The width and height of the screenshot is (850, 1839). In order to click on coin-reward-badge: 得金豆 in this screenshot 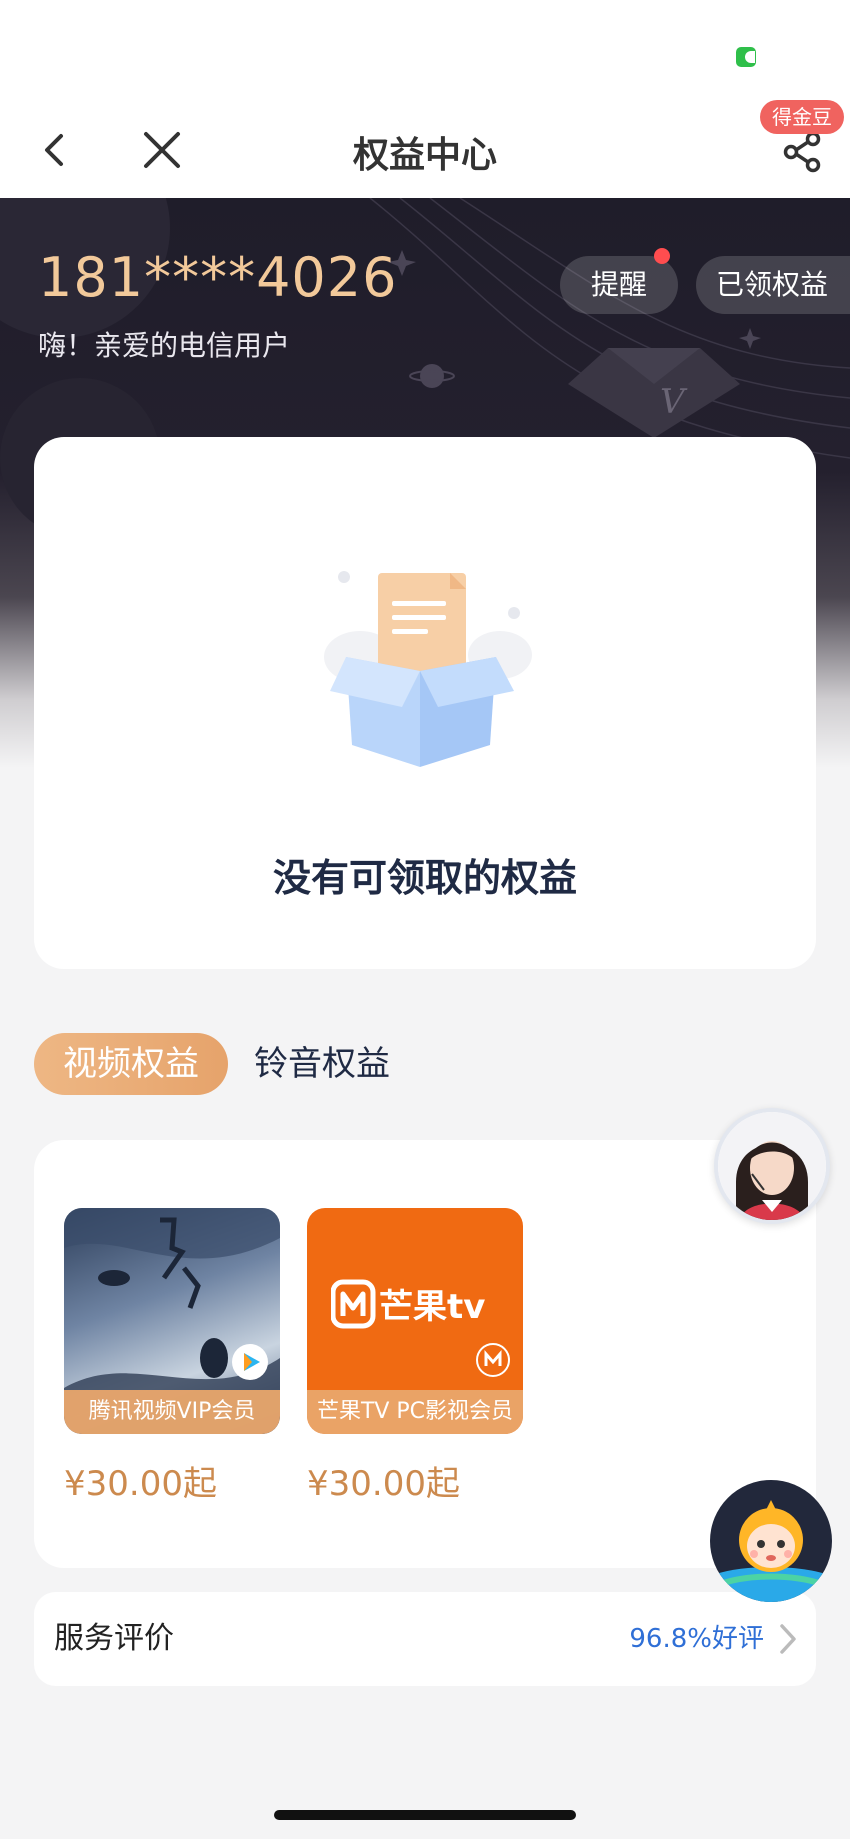, I will do `click(802, 117)`.